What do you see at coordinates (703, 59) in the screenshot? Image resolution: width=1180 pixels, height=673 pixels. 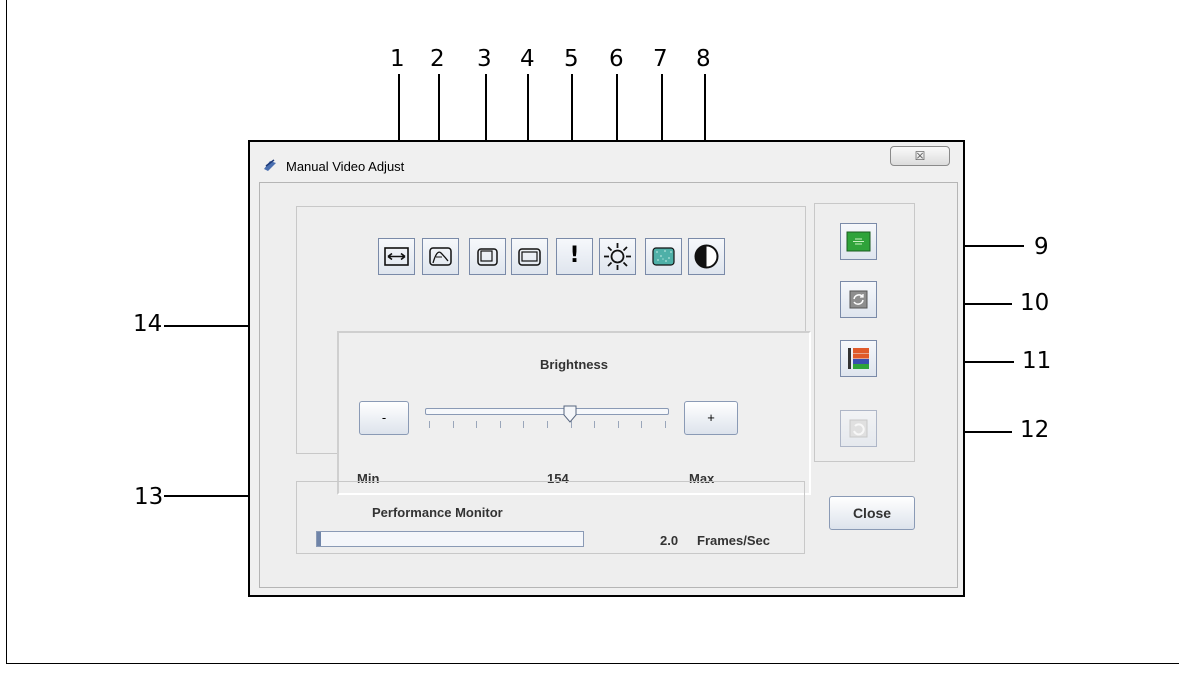 I see `callout-8: 8` at bounding box center [703, 59].